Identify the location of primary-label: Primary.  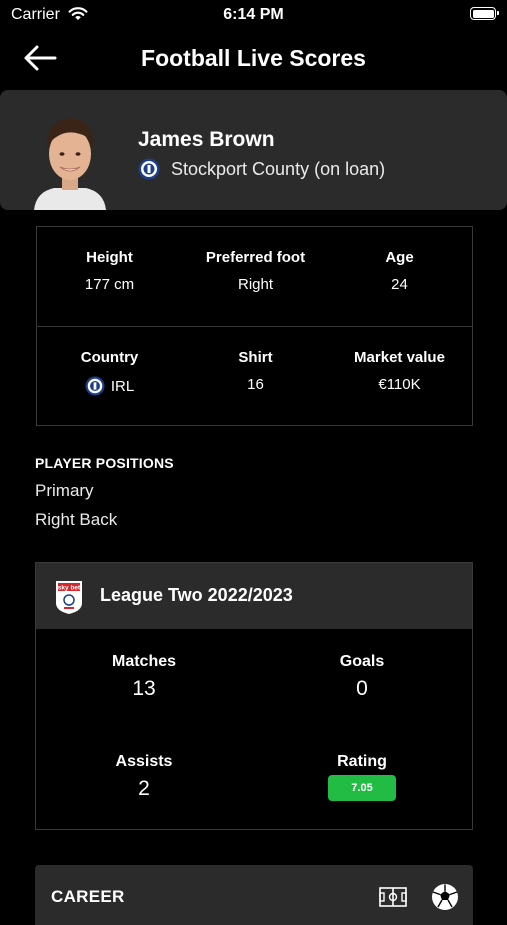
(64, 490).